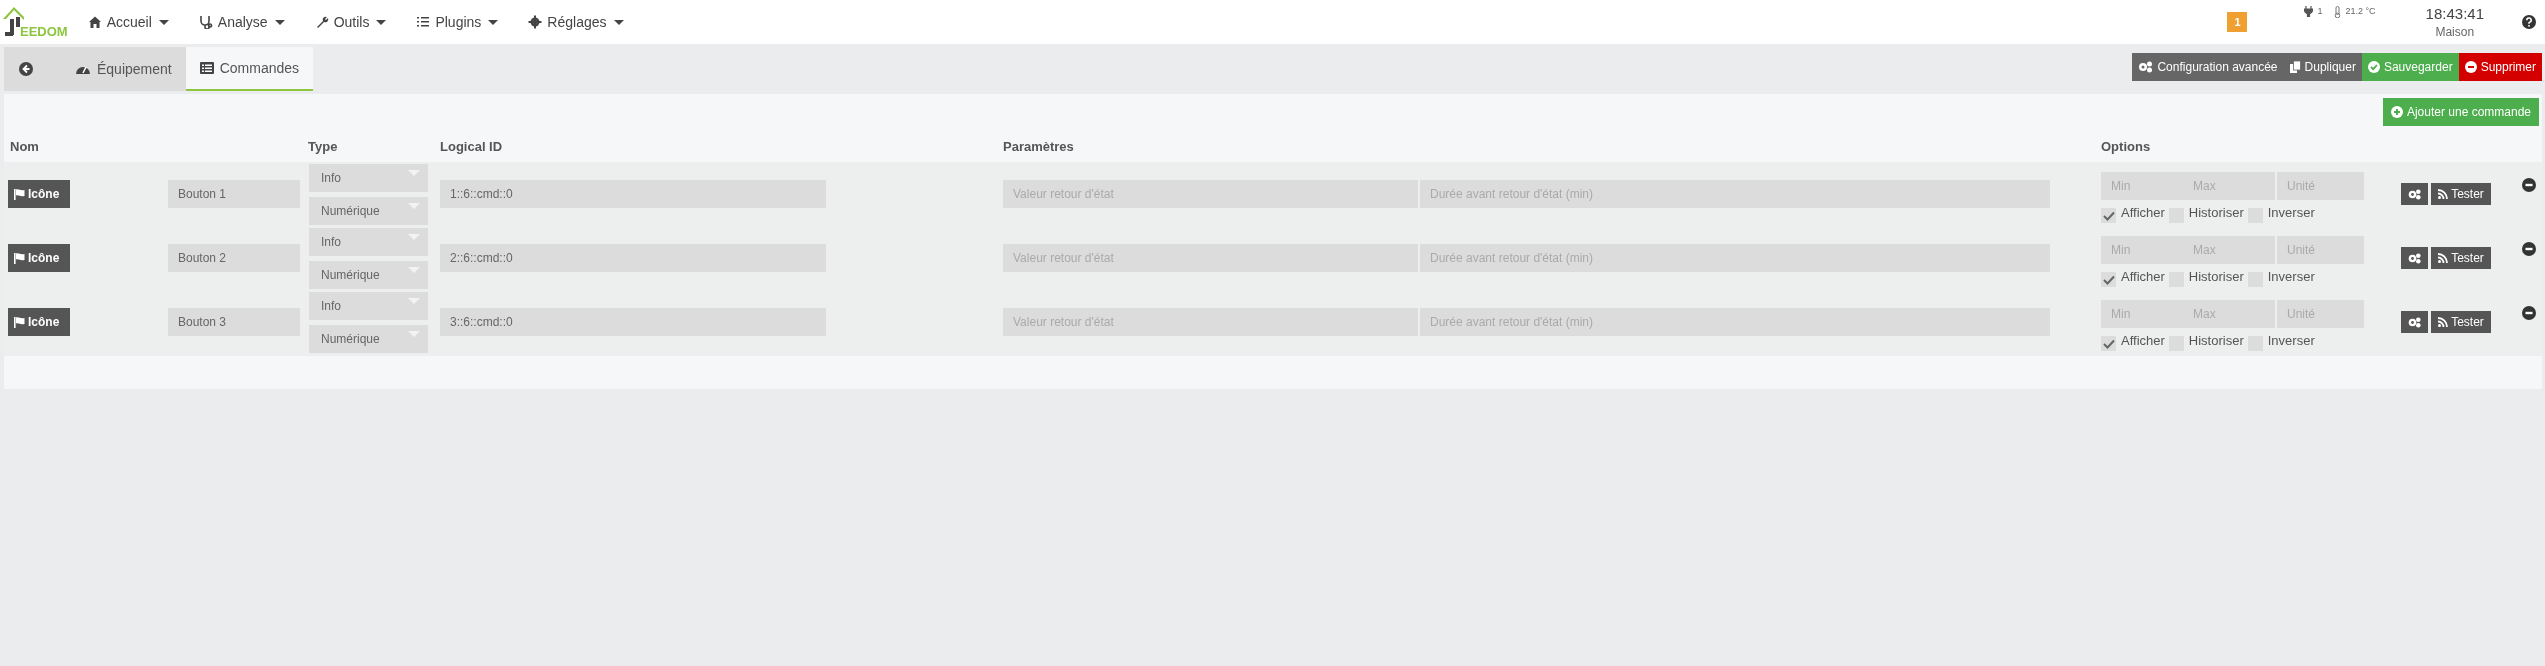 This screenshot has height=666, width=2545. What do you see at coordinates (2455, 32) in the screenshot?
I see `location-name: Maison` at bounding box center [2455, 32].